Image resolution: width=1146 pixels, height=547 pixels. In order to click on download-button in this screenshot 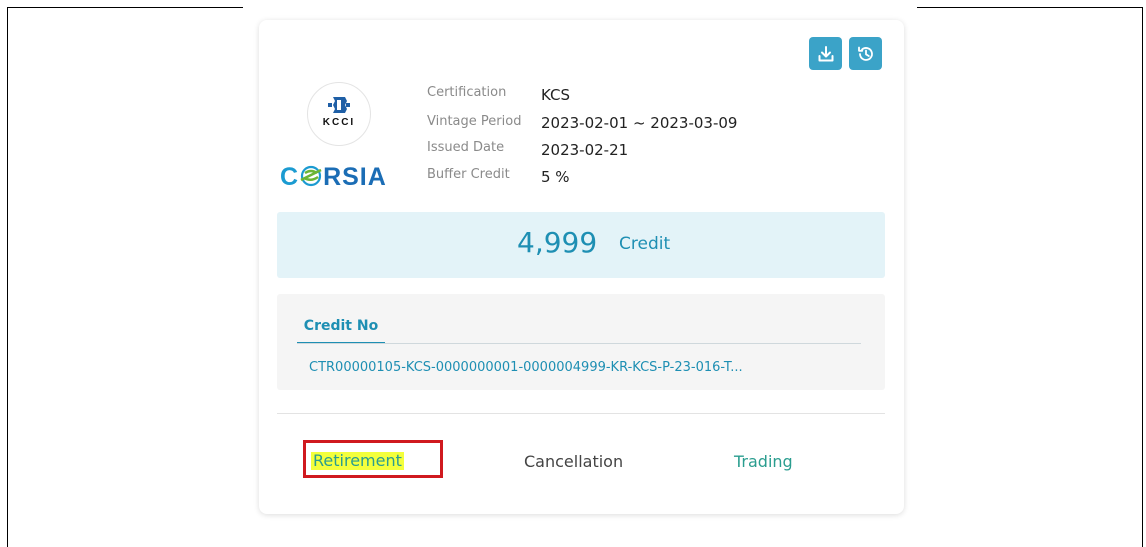, I will do `click(825, 53)`.